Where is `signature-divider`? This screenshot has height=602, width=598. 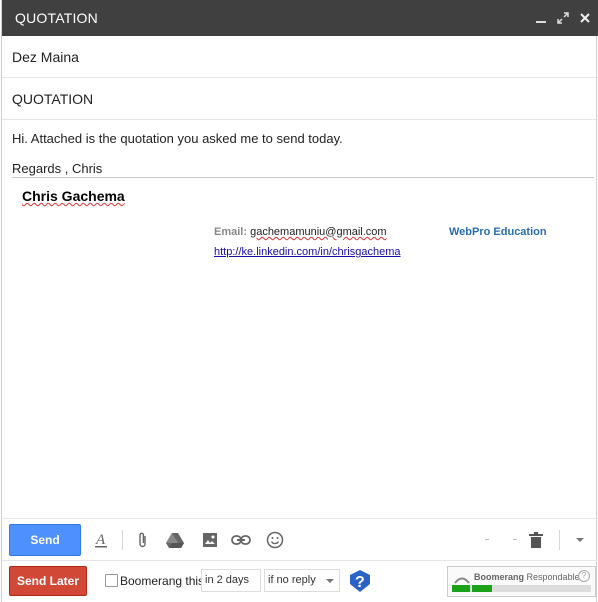 signature-divider is located at coordinates (303, 177).